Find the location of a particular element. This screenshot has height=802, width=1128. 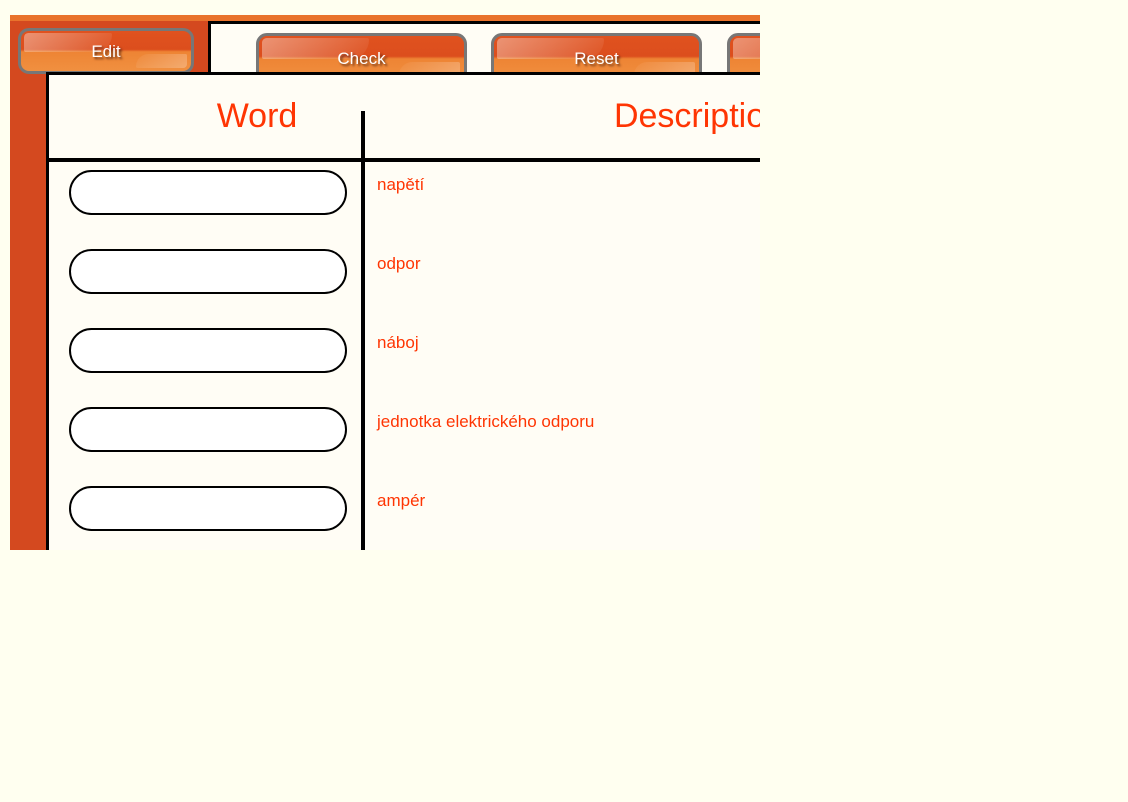

tab-edit: Edit is located at coordinates (106, 51).